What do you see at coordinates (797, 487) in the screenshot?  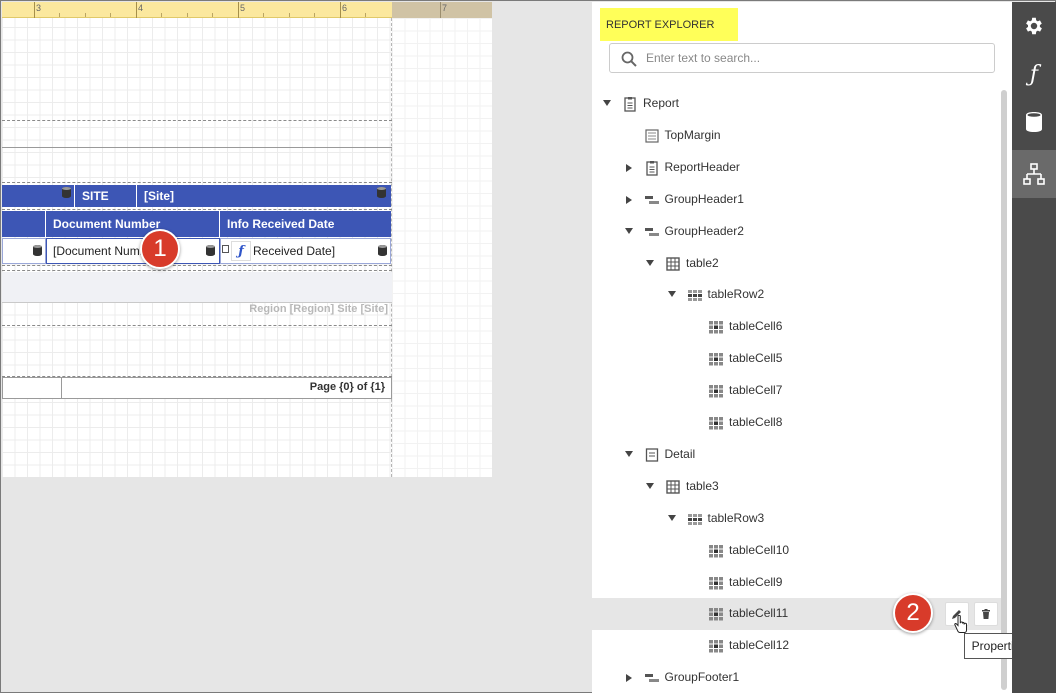 I see `tree-node-table3: table3` at bounding box center [797, 487].